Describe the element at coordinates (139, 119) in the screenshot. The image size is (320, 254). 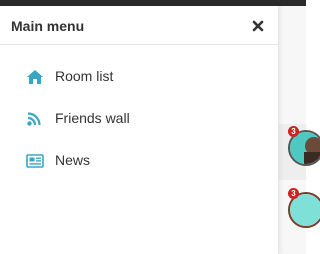
I see `menu-item-friends-wall: Friends wall` at that location.